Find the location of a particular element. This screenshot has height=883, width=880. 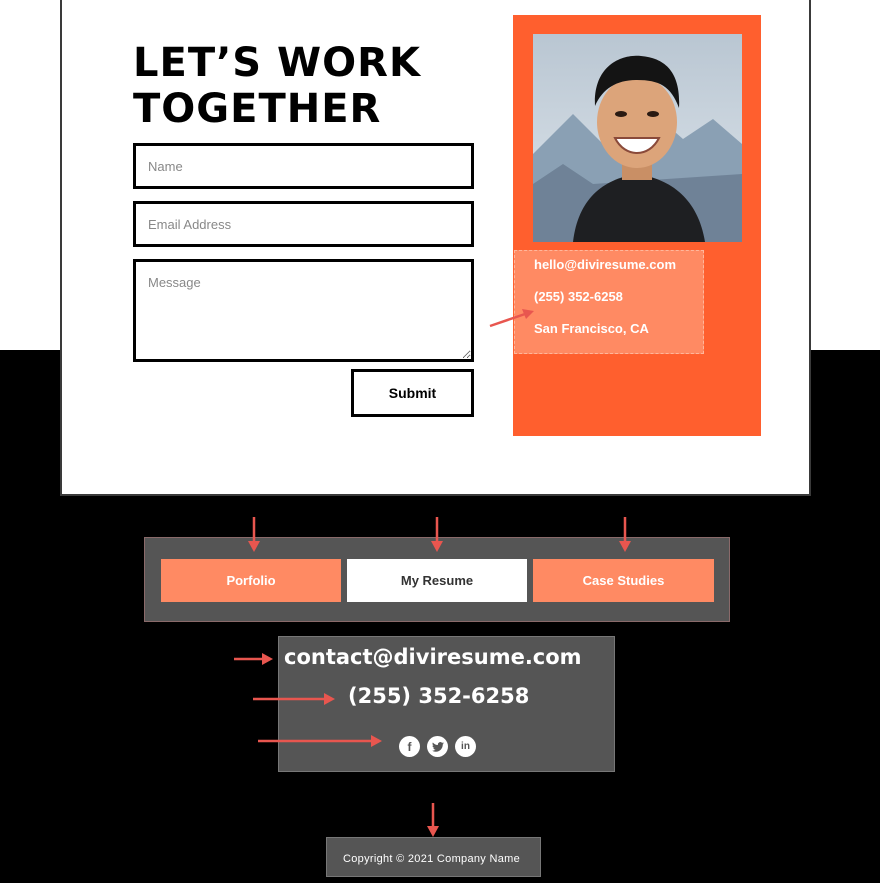

nav-buttons-row: Porfolio My Resume Case Studies is located at coordinates (437, 579).